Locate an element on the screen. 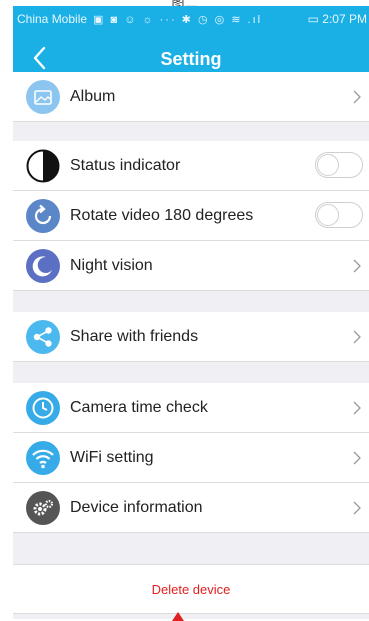  share-label: Share with friends is located at coordinates (134, 336).